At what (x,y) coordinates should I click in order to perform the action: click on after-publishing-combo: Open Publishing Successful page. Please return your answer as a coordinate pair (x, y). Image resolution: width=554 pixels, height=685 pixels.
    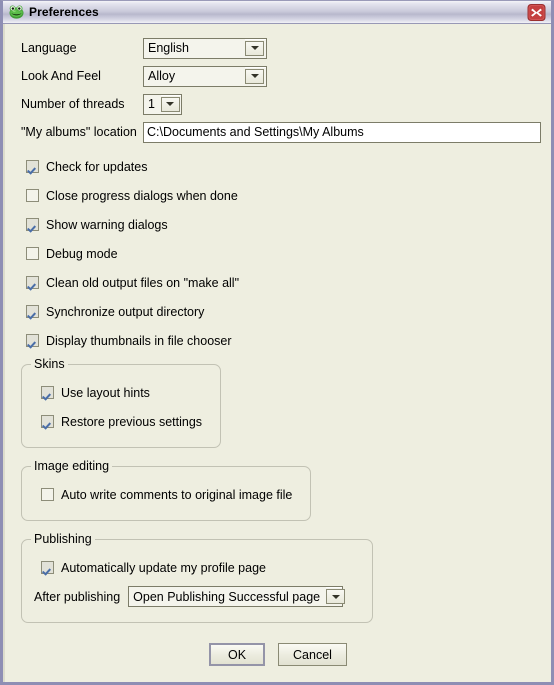
    Looking at the image, I should click on (237, 596).